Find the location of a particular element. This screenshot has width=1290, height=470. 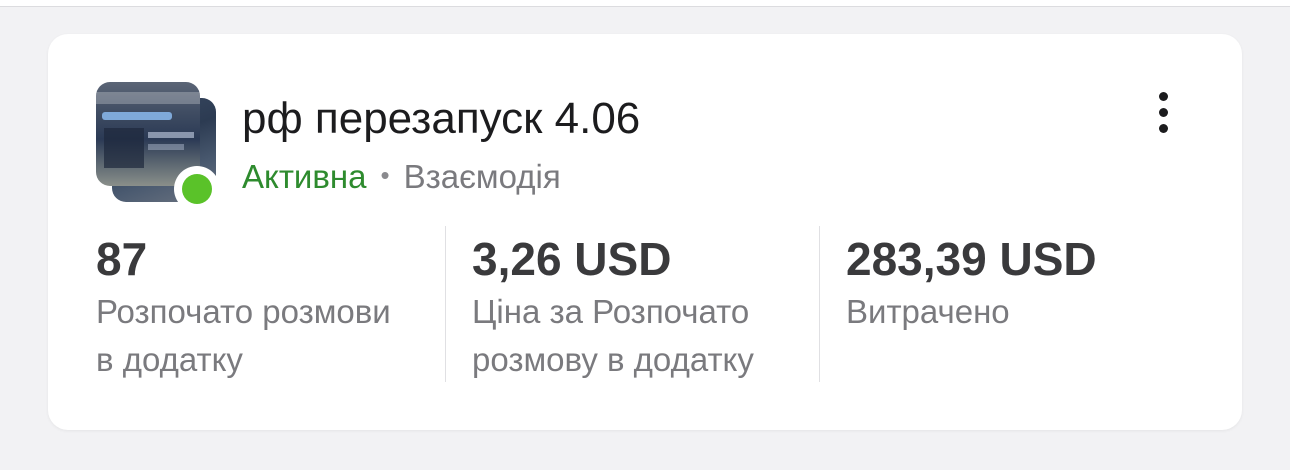

more-options-button is located at coordinates (1164, 113).